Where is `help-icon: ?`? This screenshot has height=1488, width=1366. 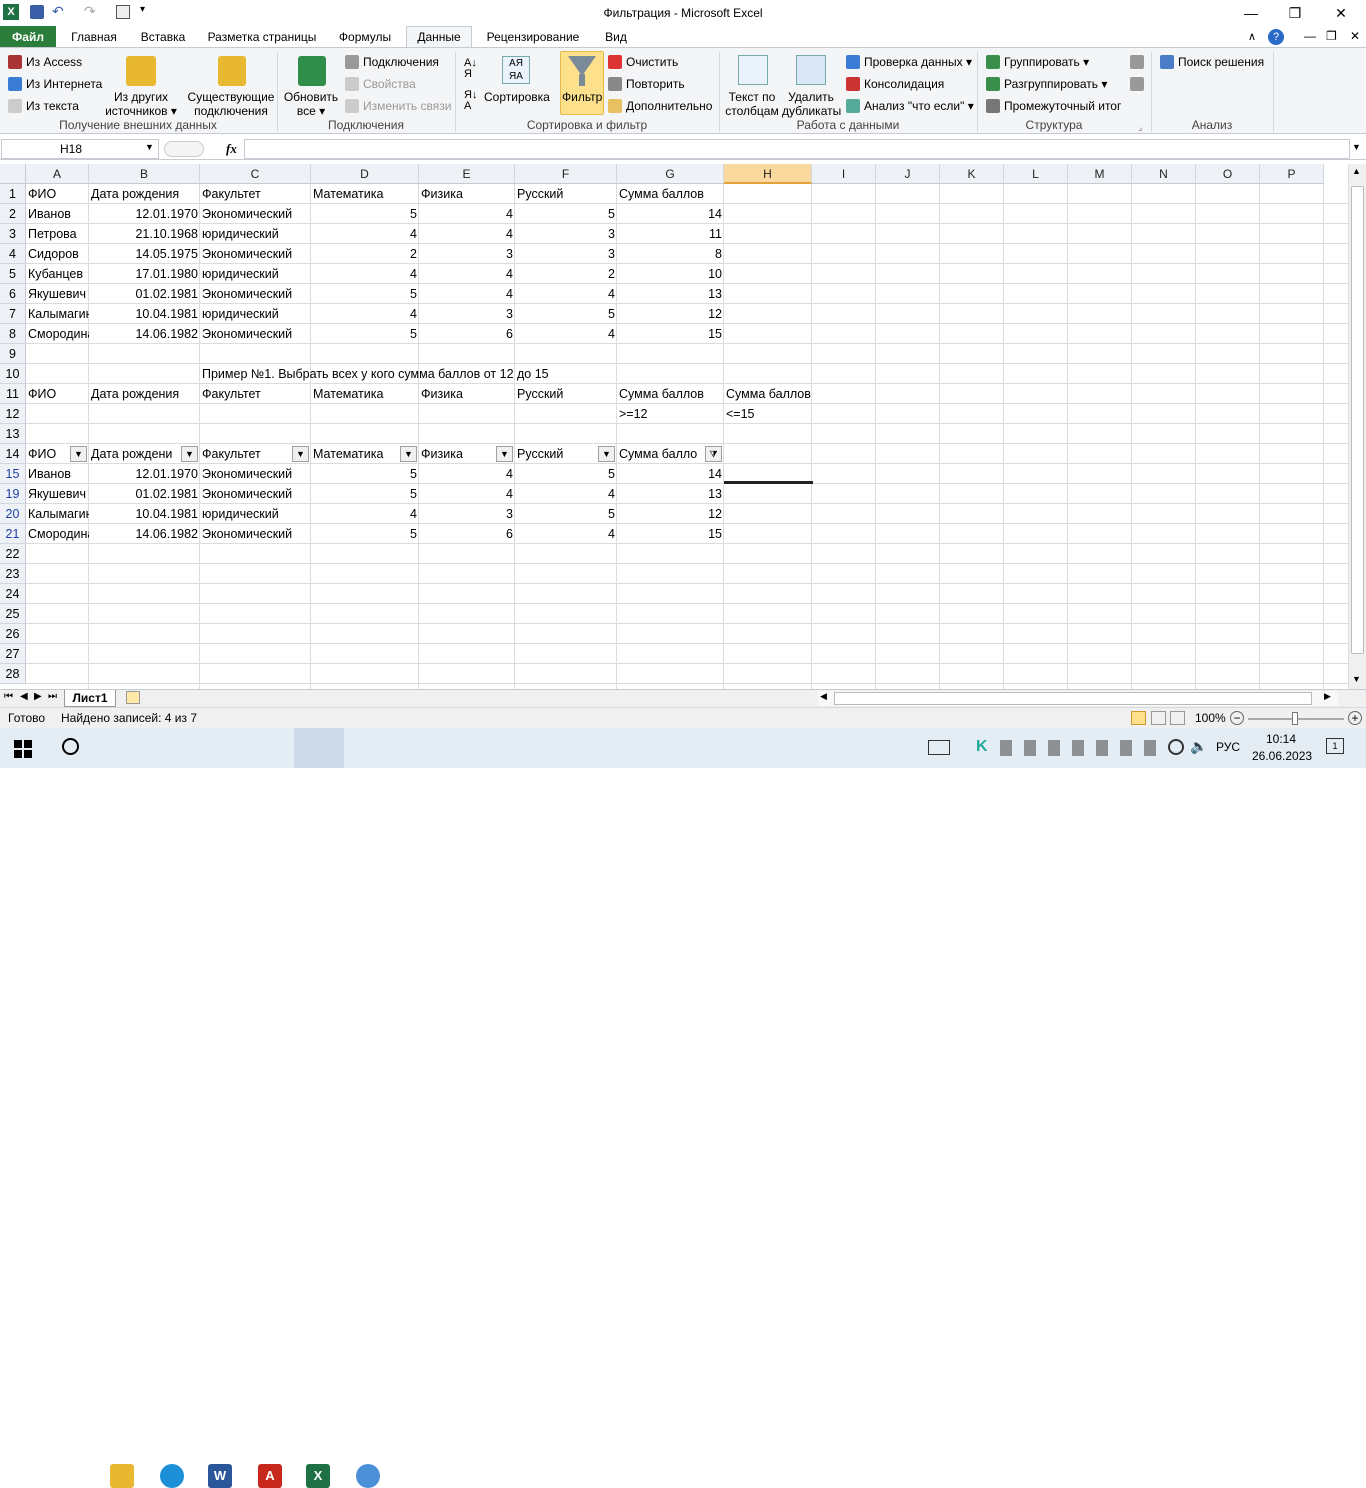
help-icon: ? is located at coordinates (1276, 37).